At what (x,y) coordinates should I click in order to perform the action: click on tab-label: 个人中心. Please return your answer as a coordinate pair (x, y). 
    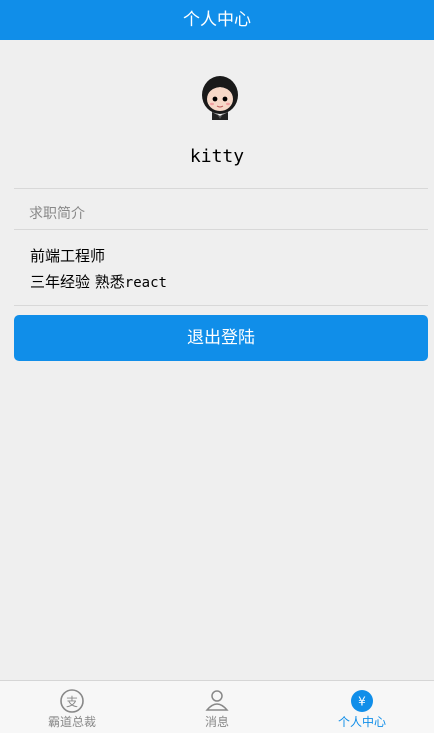
    Looking at the image, I should click on (361, 722).